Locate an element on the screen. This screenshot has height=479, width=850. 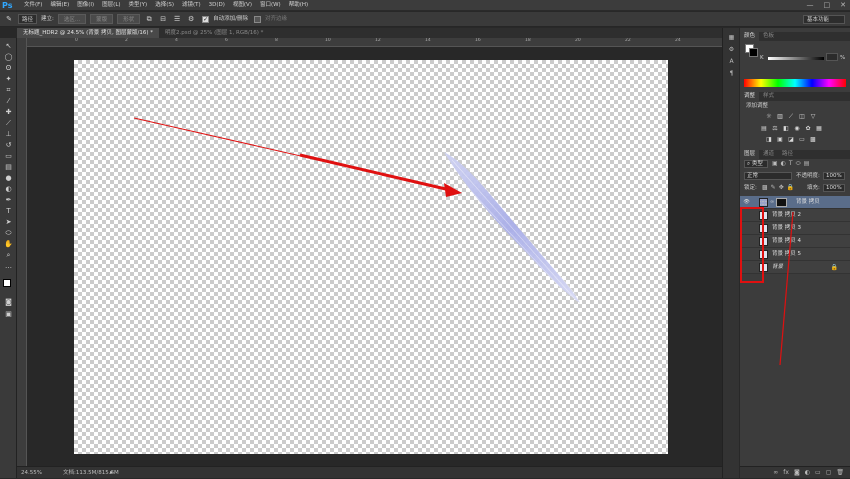
photo-filter-icon: ◉ is located at coordinates (797, 128).